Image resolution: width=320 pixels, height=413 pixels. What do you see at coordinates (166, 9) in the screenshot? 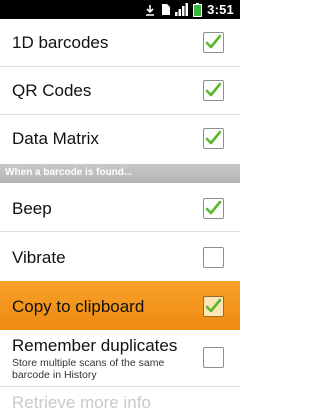
I see `sim-card-icon` at bounding box center [166, 9].